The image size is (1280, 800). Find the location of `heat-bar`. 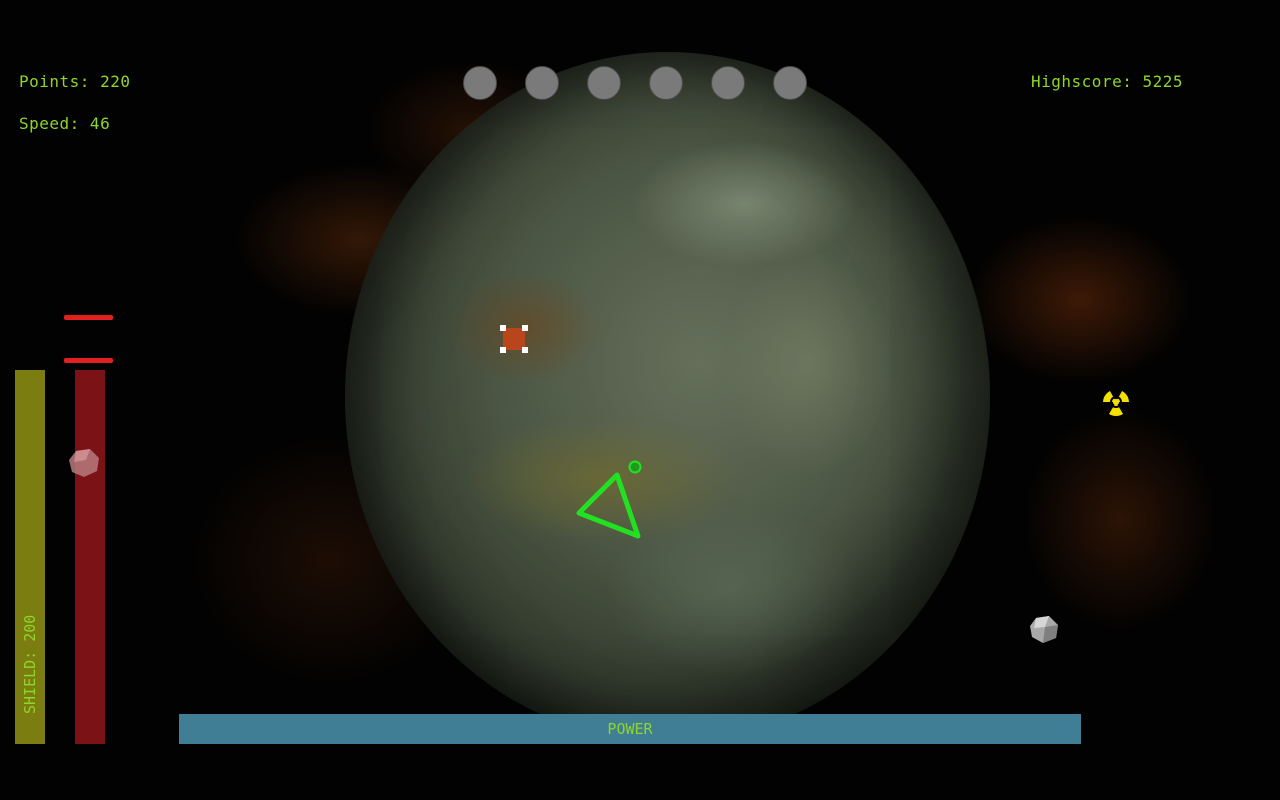

heat-bar is located at coordinates (90, 557).